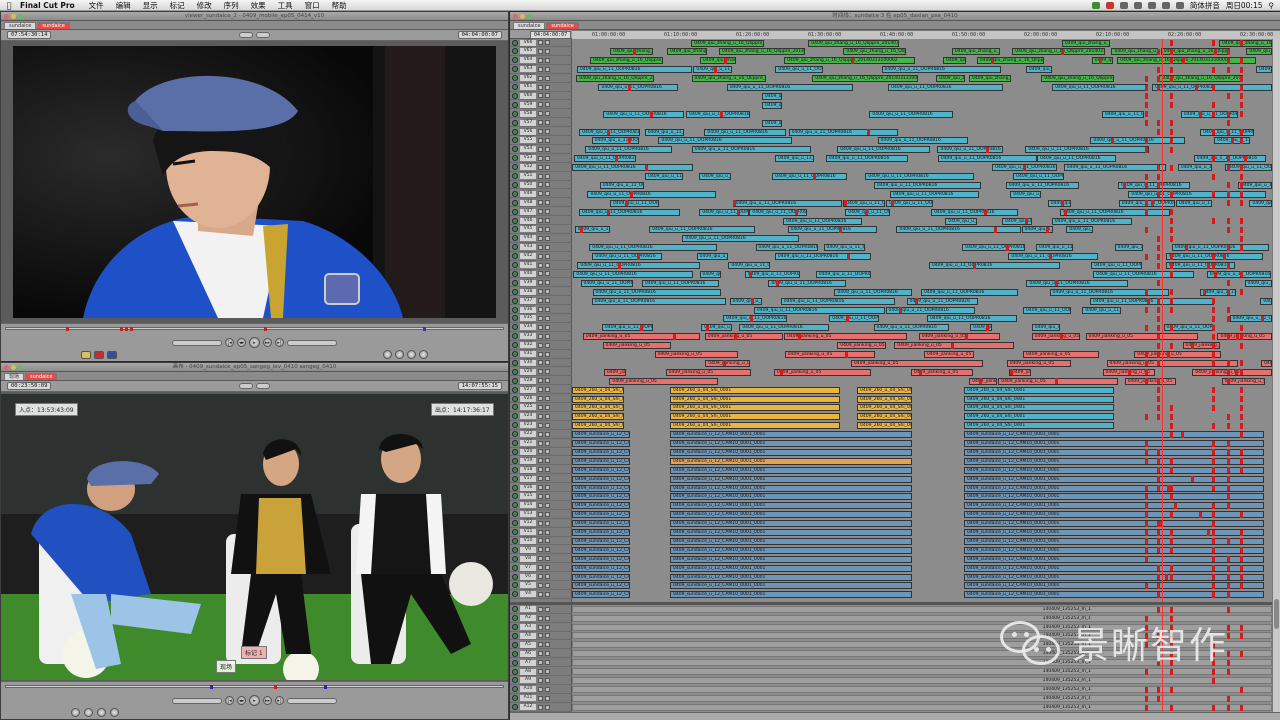 This screenshot has height=720, width=1280. Describe the element at coordinates (922, 671) in the screenshot. I see `audio-clip: 140409_135253_m_1` at that location.